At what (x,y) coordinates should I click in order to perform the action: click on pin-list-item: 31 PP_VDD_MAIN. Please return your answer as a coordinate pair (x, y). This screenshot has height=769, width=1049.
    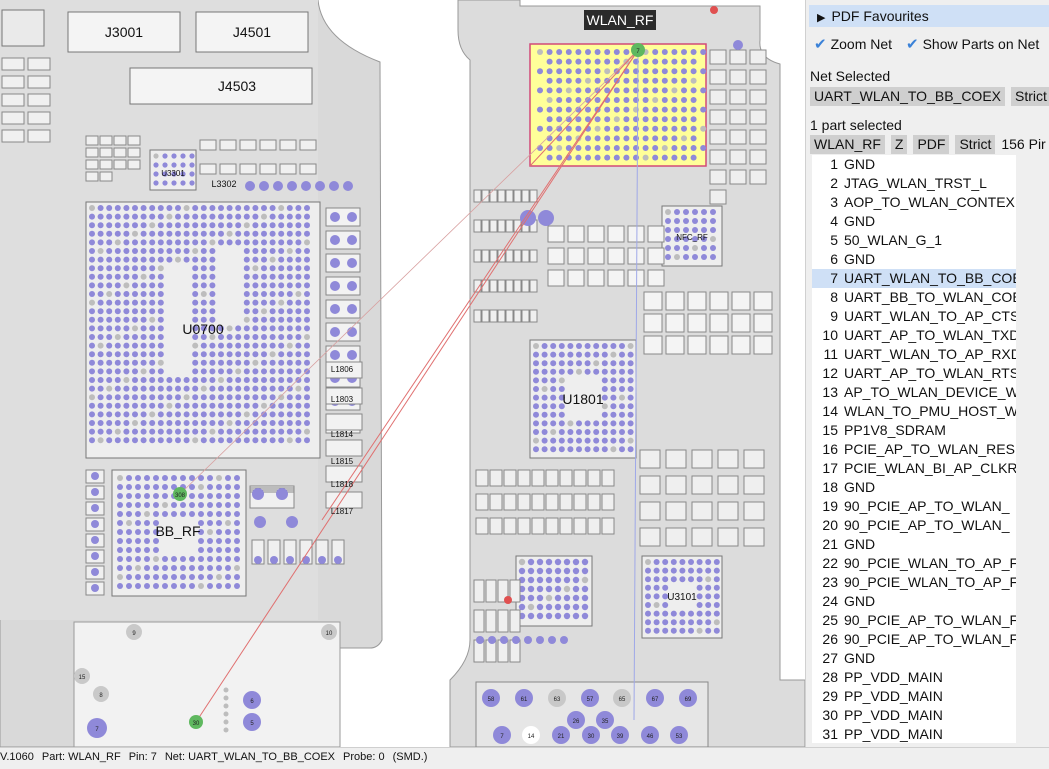
    Looking at the image, I should click on (914, 734).